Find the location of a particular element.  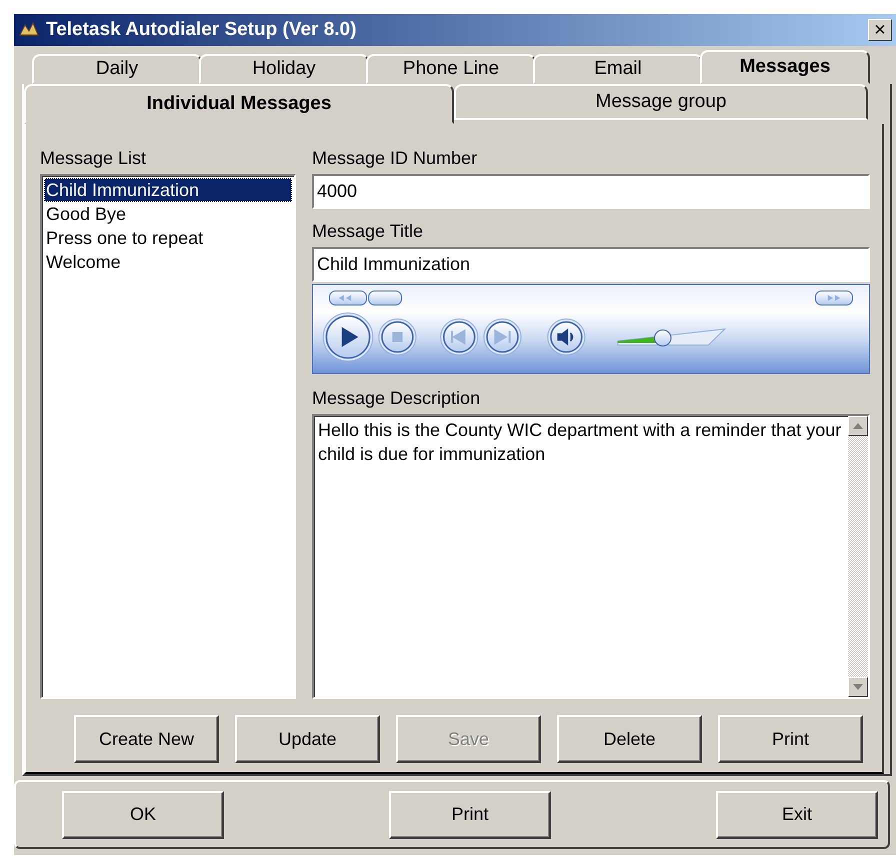

dialog-button: Exit is located at coordinates (797, 814).